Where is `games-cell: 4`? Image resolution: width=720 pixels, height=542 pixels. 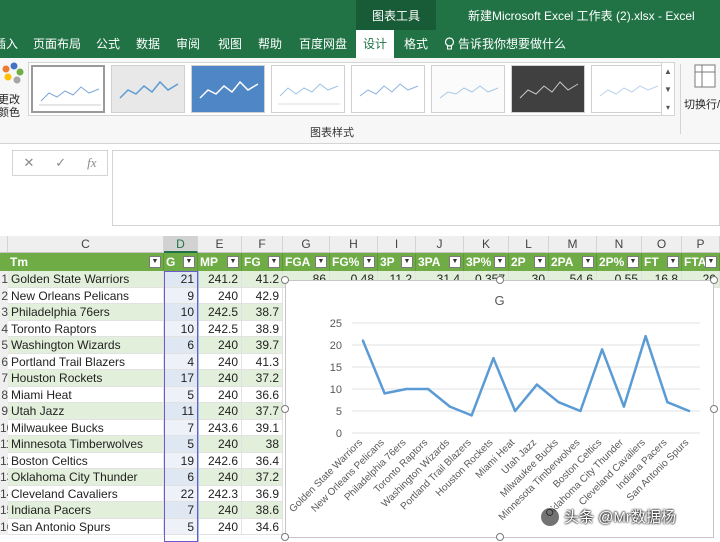 games-cell: 4 is located at coordinates (181, 361).